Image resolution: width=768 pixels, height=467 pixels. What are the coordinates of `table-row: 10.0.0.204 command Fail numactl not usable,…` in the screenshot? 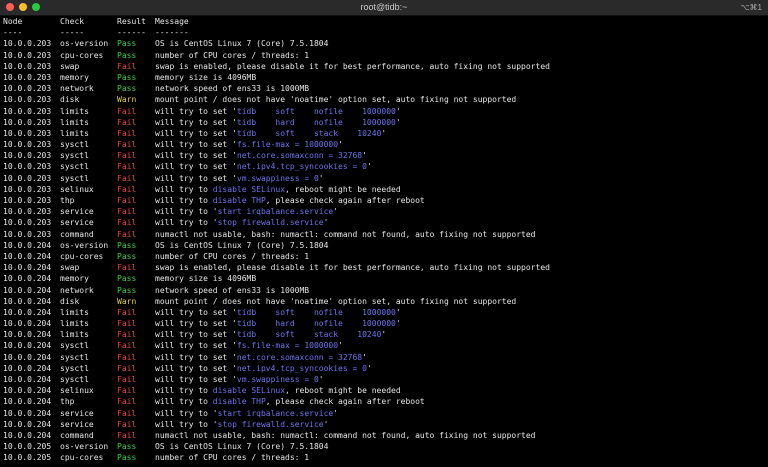 It's located at (385, 435).